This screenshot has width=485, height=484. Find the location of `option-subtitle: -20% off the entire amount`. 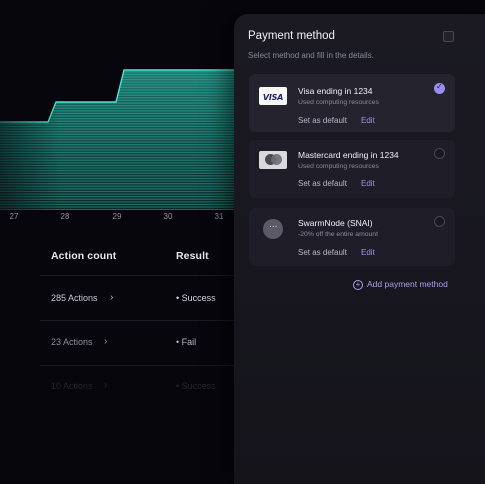

option-subtitle: -20% off the entire amount is located at coordinates (338, 234).